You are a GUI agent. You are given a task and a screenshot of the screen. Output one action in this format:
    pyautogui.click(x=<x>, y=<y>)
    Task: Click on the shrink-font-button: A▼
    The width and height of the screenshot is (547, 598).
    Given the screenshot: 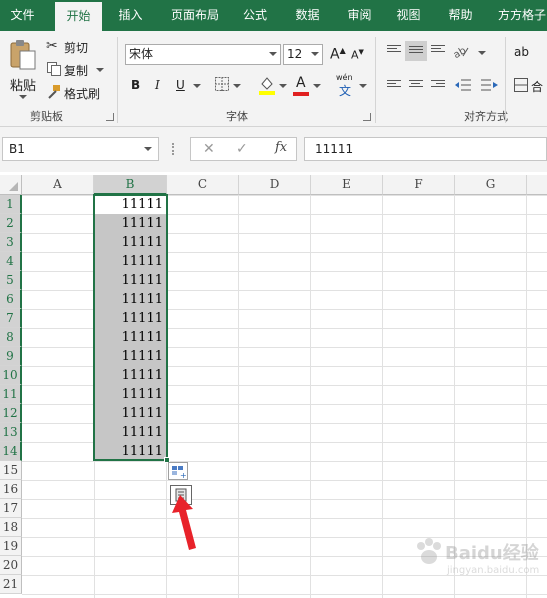 What is the action you would take?
    pyautogui.click(x=357, y=55)
    